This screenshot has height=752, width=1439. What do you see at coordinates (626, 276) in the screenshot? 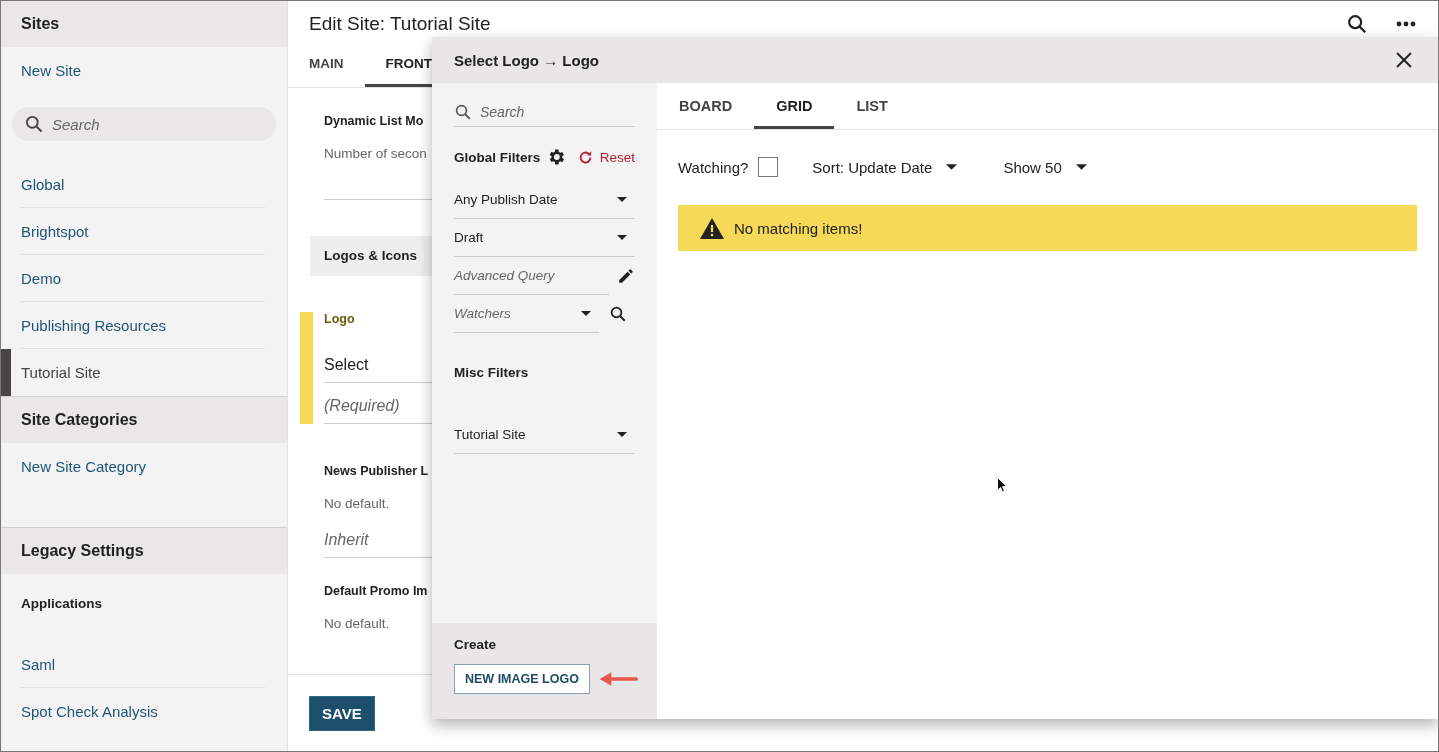
I see `pencil-icon` at bounding box center [626, 276].